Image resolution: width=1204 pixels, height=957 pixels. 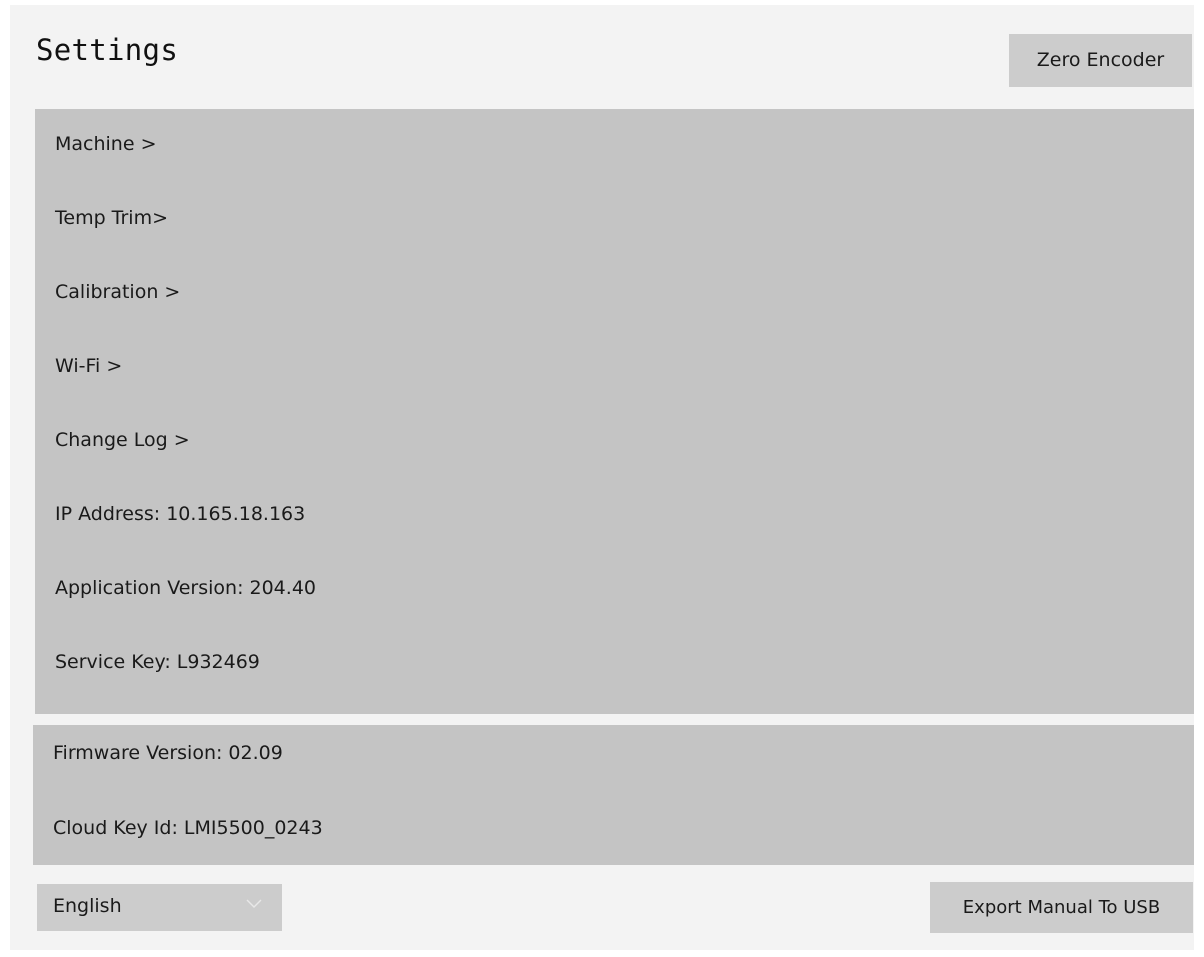 I want to click on chevron-down-icon, so click(x=254, y=903).